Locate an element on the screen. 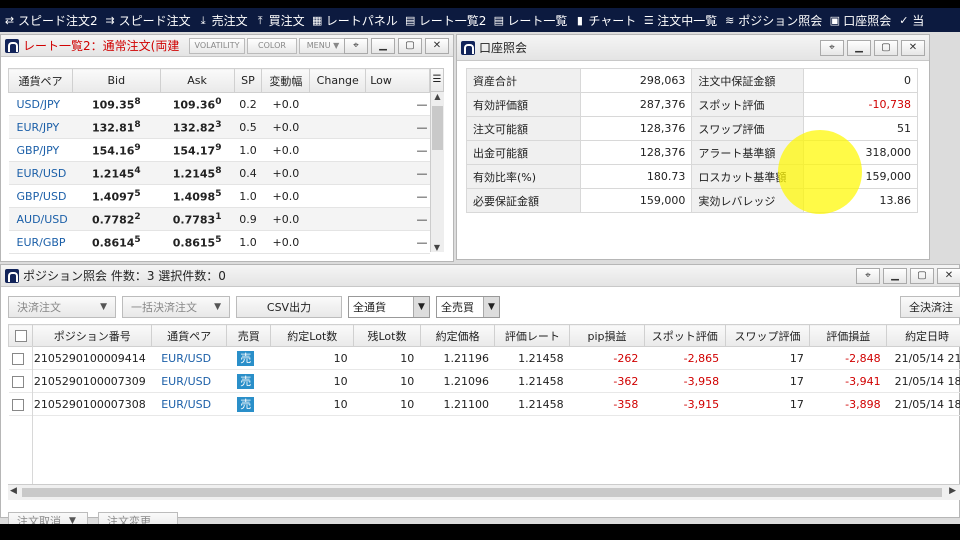  rate-row: GBP/USD 1.40975 1.40985 1.0 +0.0— is located at coordinates (219, 196).